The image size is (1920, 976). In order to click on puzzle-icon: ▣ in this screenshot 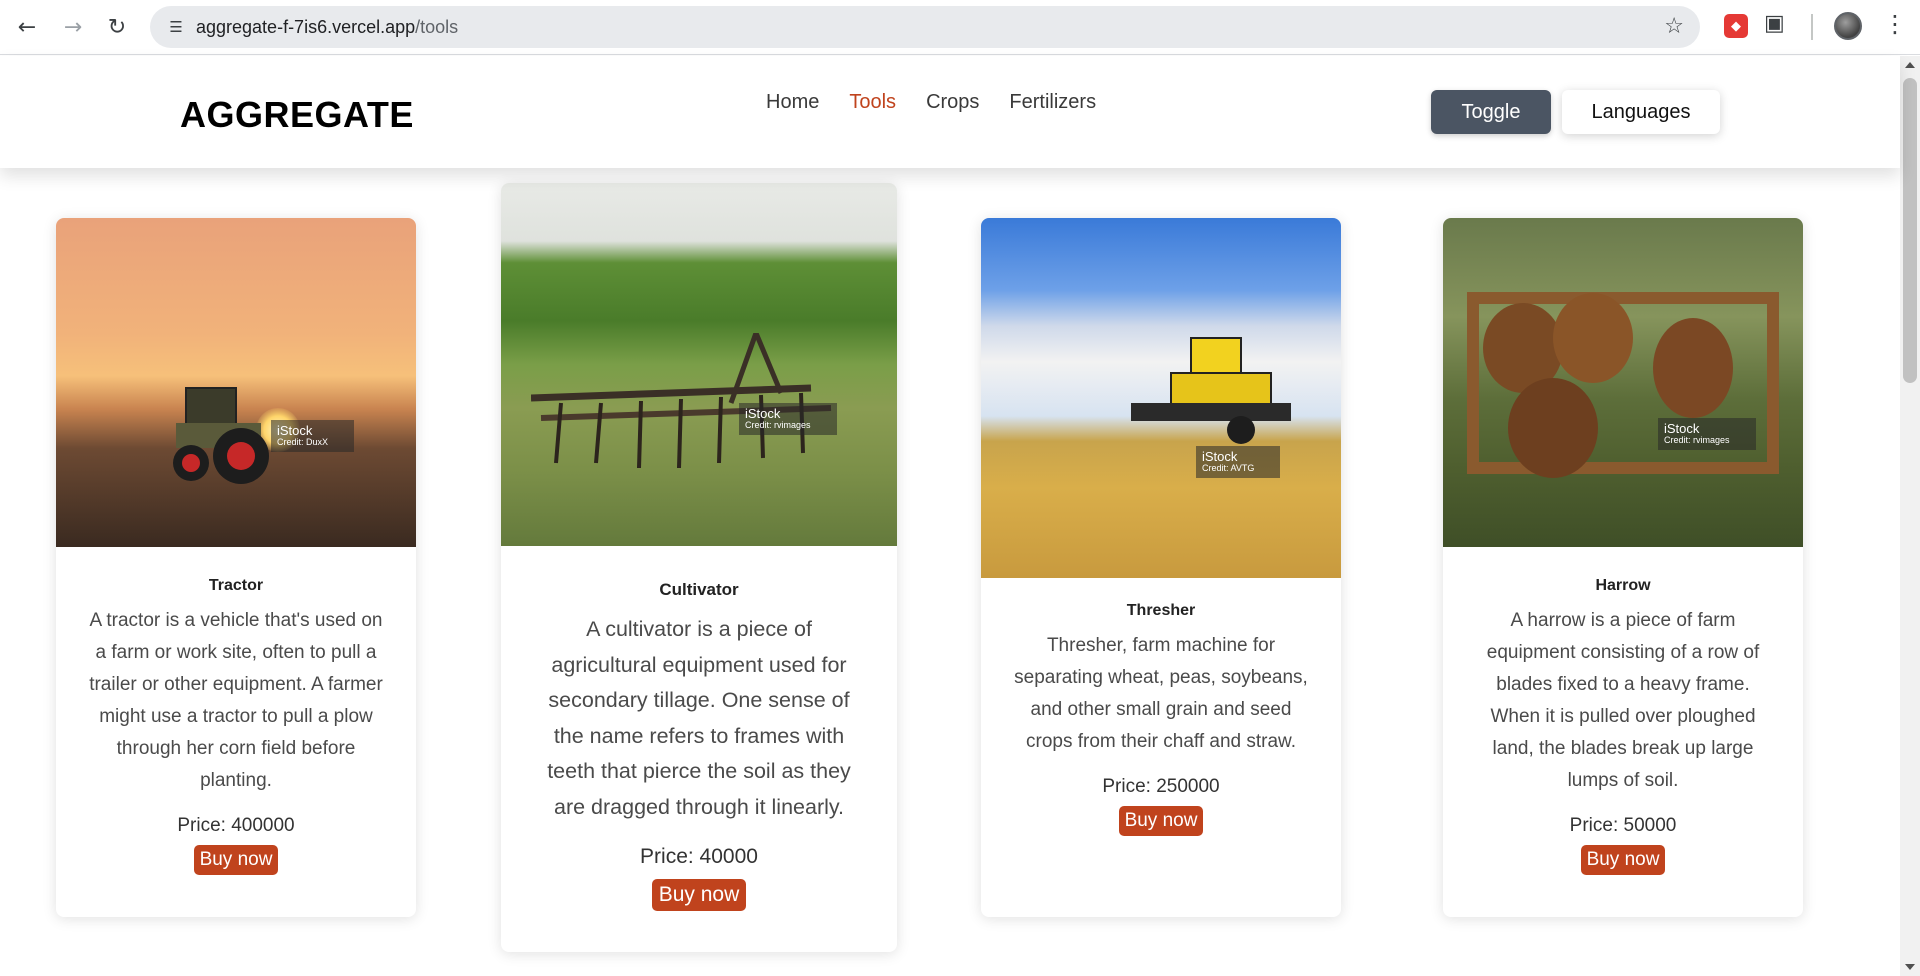, I will do `click(1774, 23)`.